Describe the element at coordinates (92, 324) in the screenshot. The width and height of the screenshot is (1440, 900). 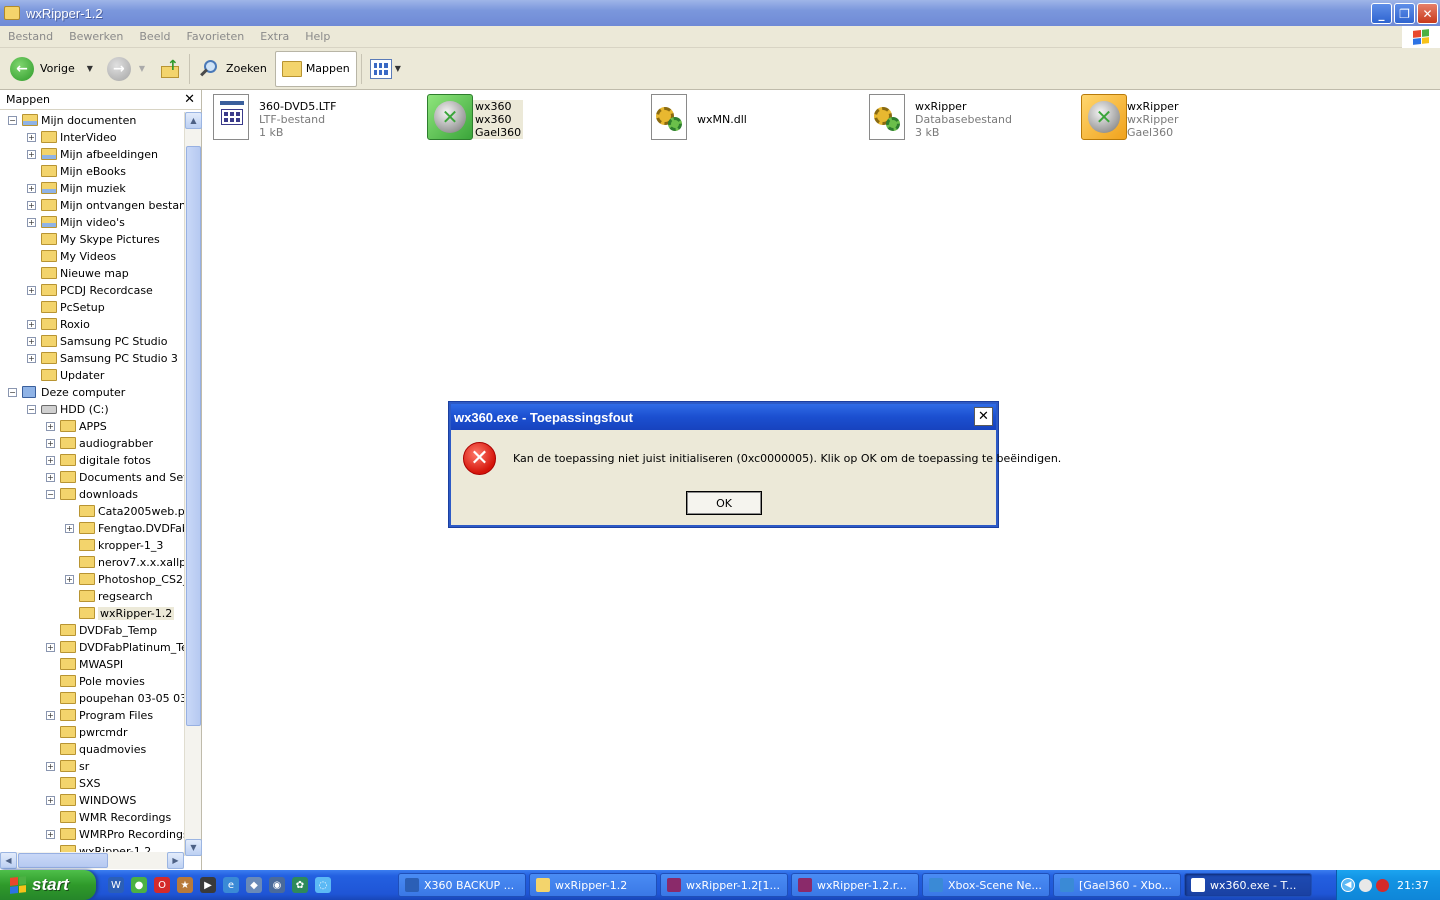
I see `tree-item: + Roxio` at that location.